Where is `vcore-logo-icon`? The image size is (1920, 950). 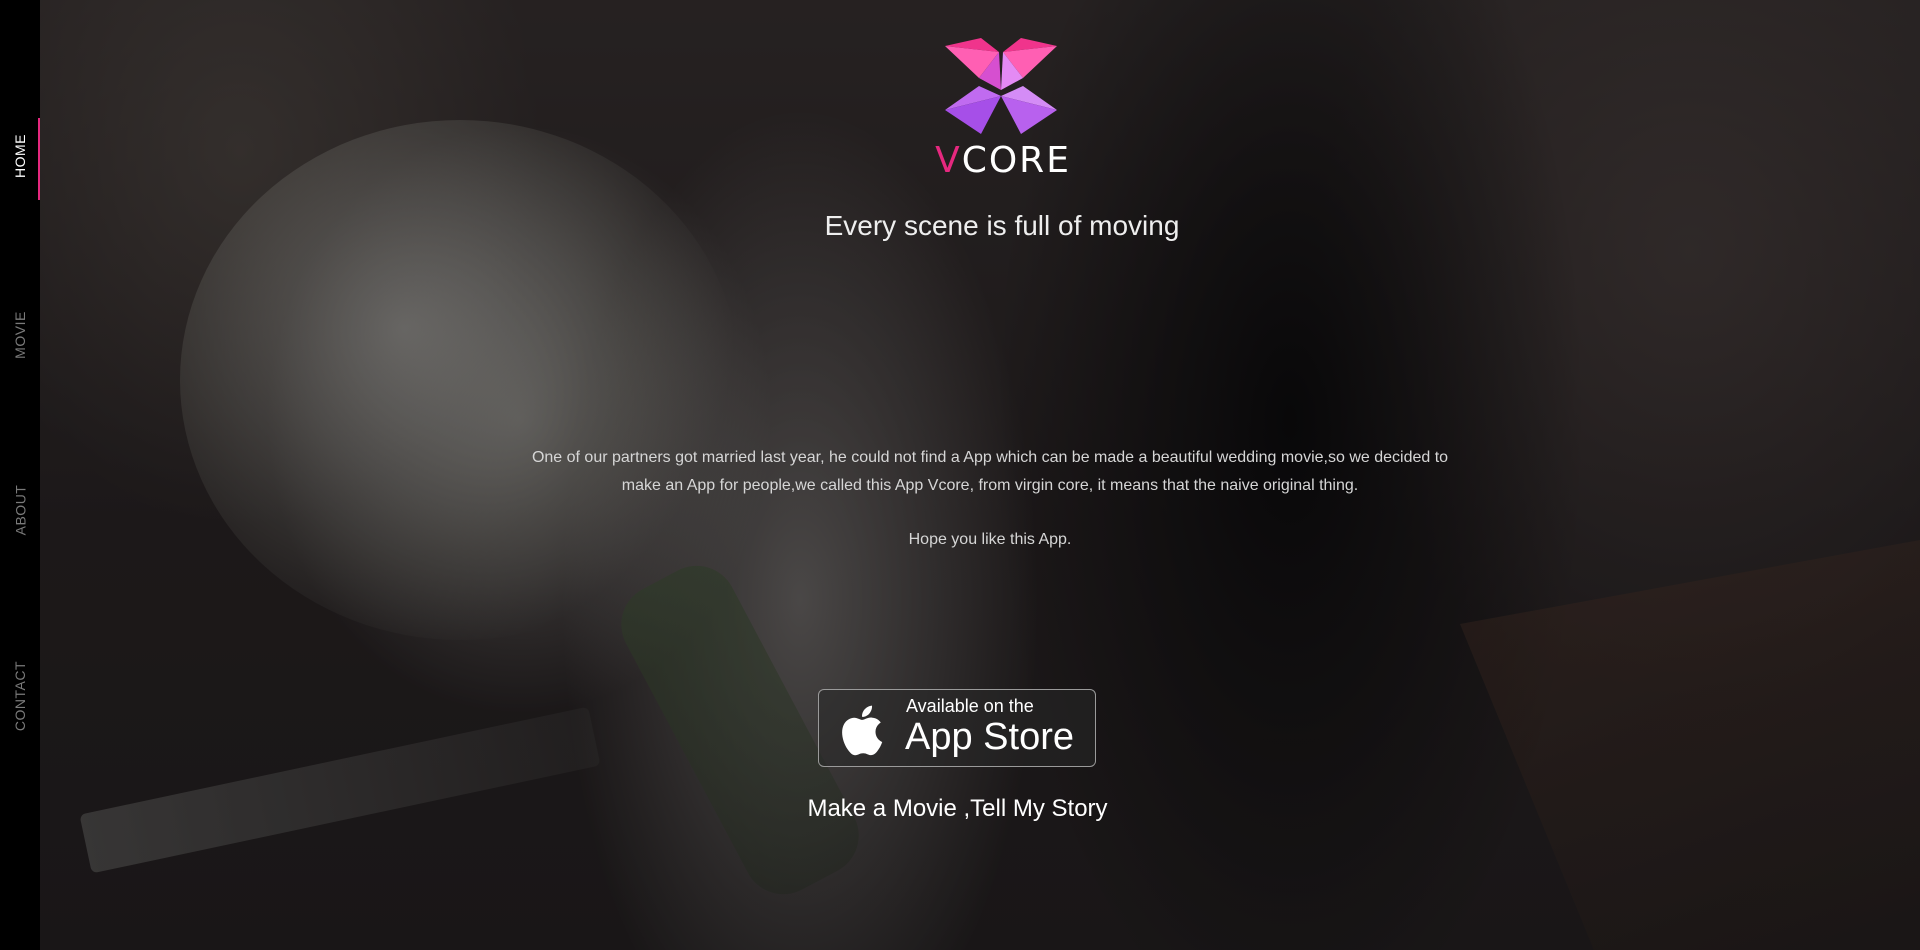
vcore-logo-icon is located at coordinates (1001, 86).